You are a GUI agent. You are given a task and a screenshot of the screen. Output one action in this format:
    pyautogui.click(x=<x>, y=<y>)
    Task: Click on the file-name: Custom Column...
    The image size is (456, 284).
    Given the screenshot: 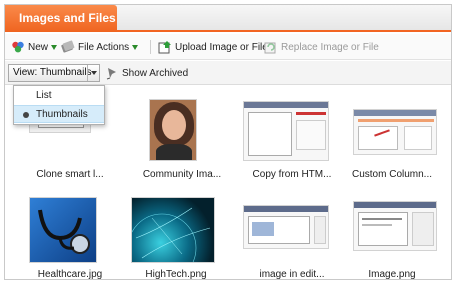 What is the action you would take?
    pyautogui.click(x=392, y=174)
    